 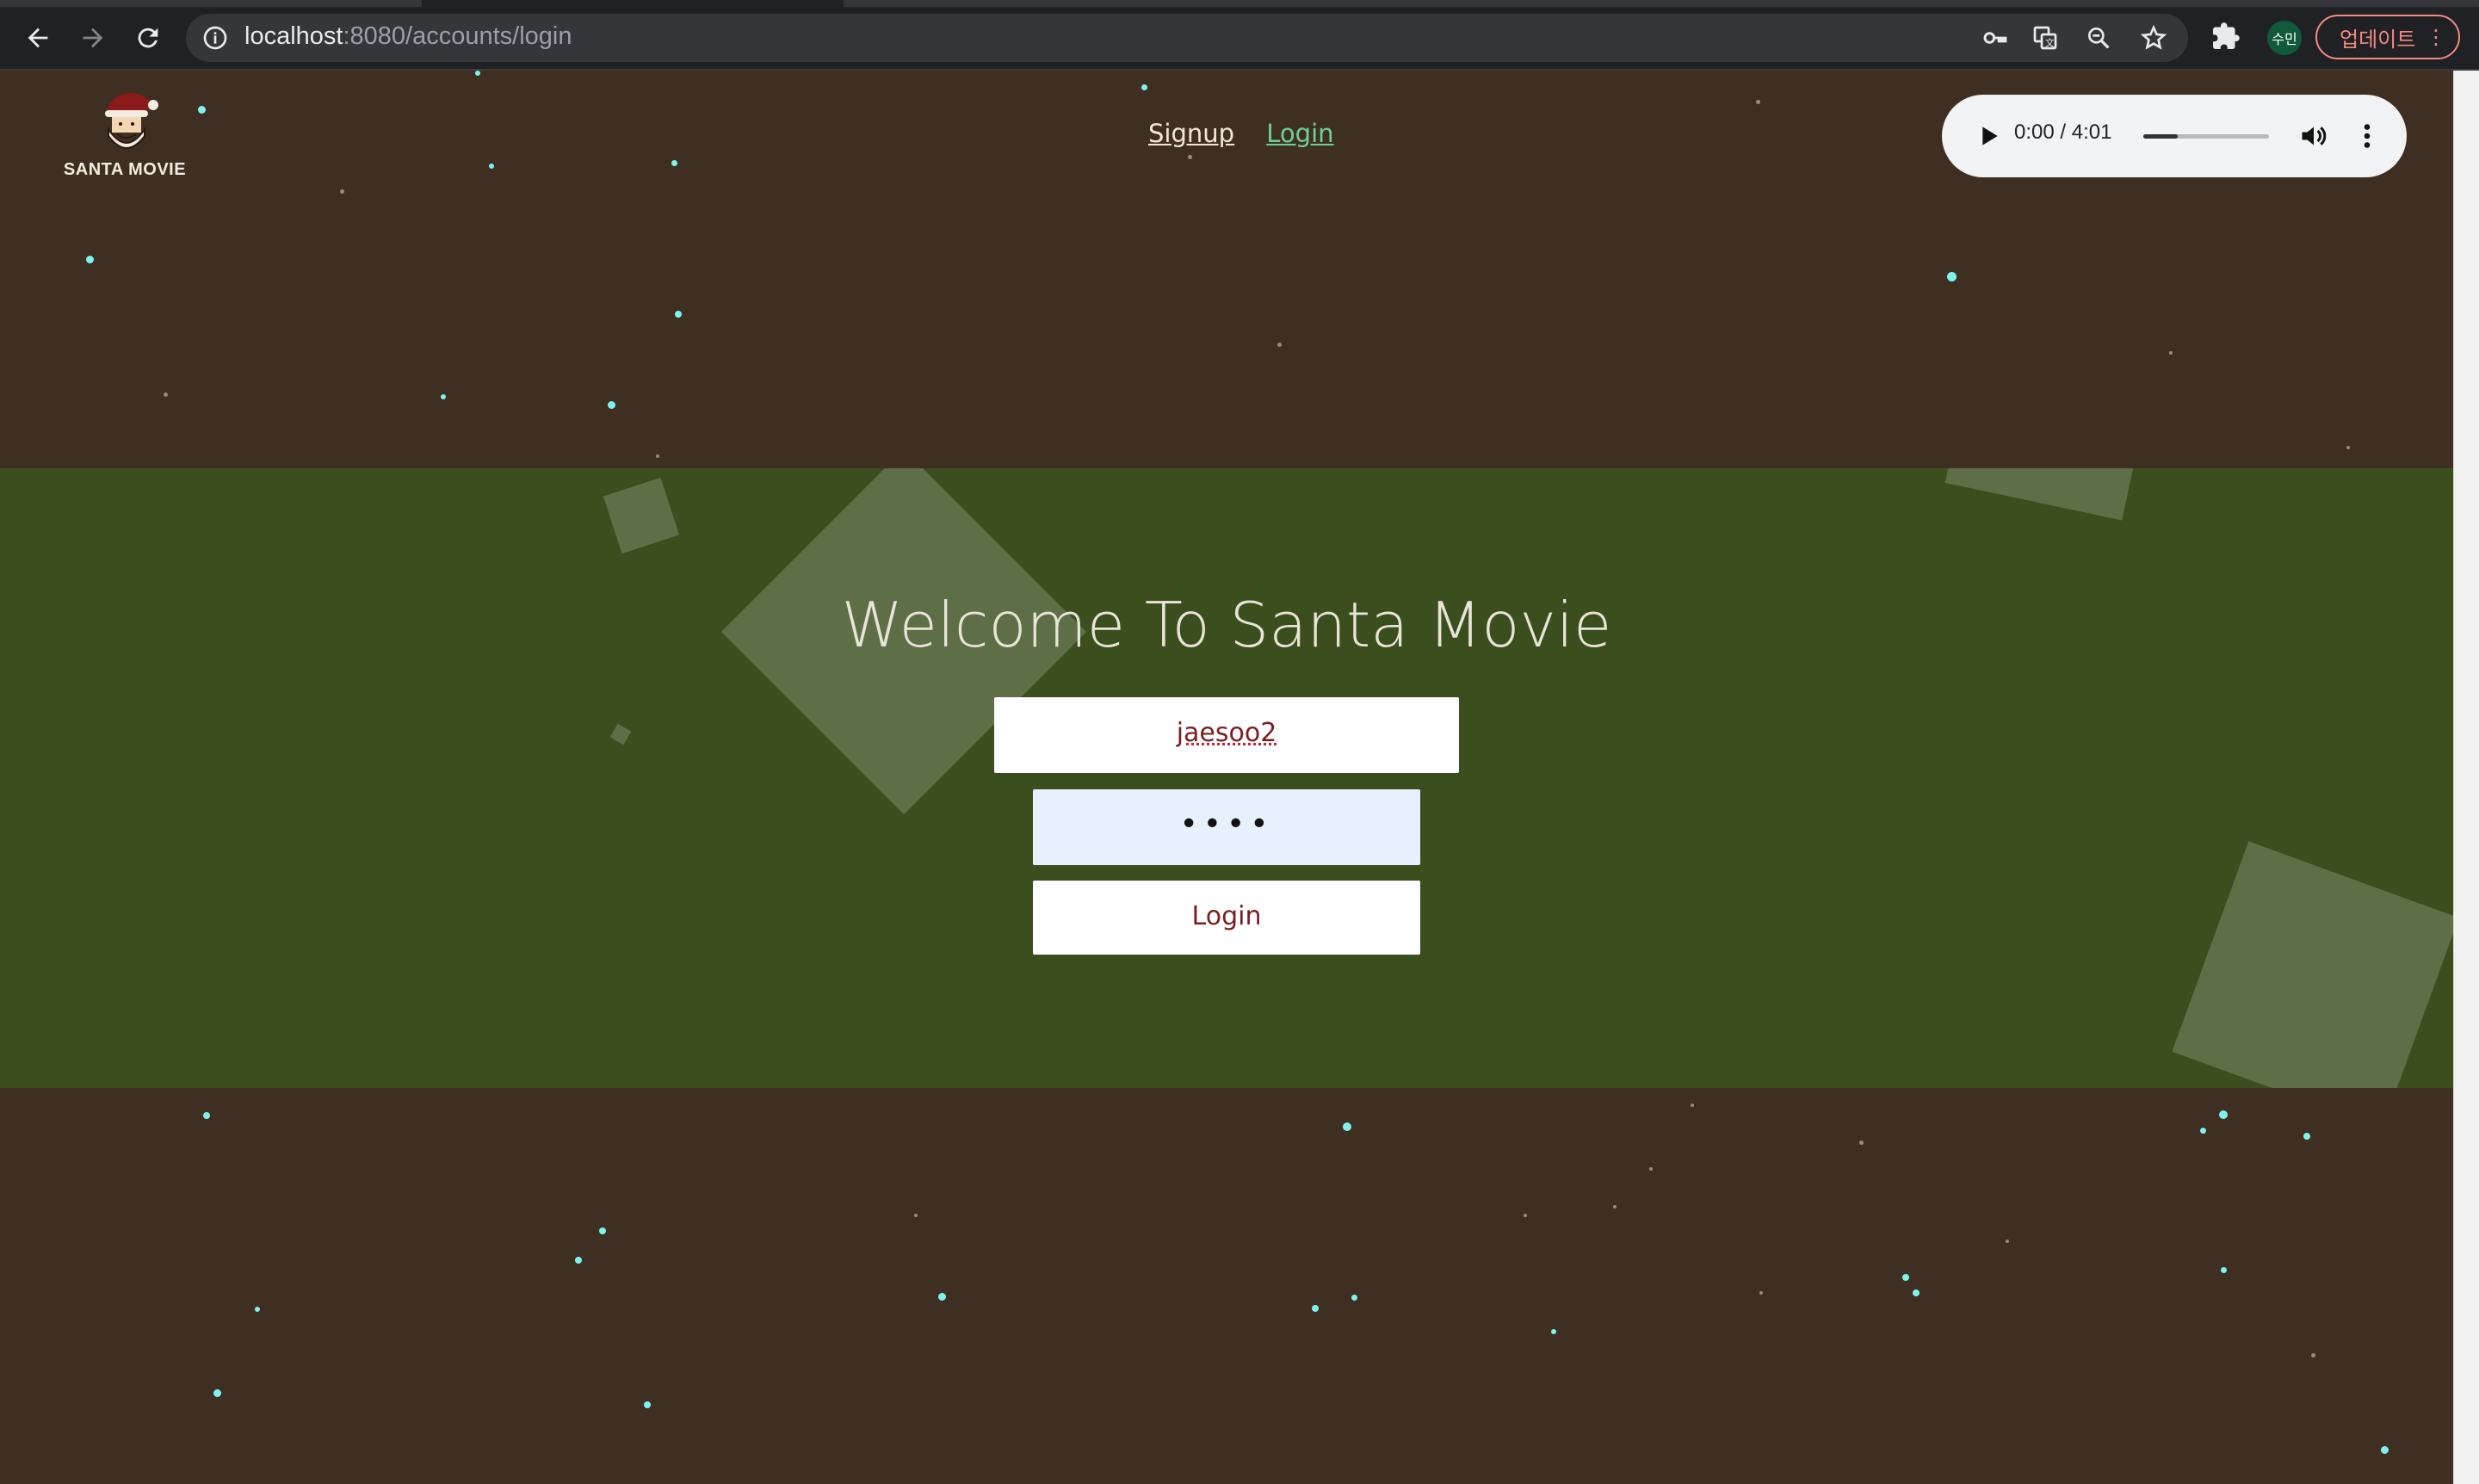 What do you see at coordinates (125, 169) in the screenshot?
I see `logo-text: SANTA MOVIE` at bounding box center [125, 169].